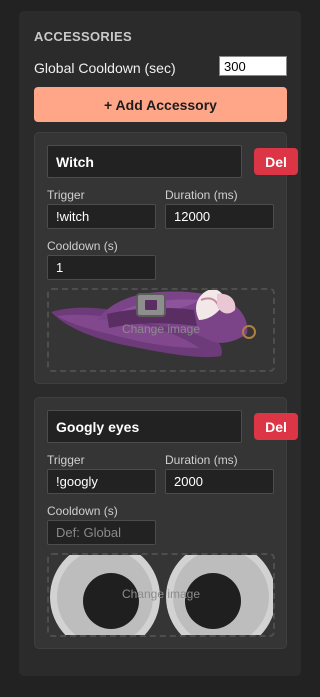  What do you see at coordinates (83, 36) in the screenshot?
I see `section-title: ACCESSORIES` at bounding box center [83, 36].